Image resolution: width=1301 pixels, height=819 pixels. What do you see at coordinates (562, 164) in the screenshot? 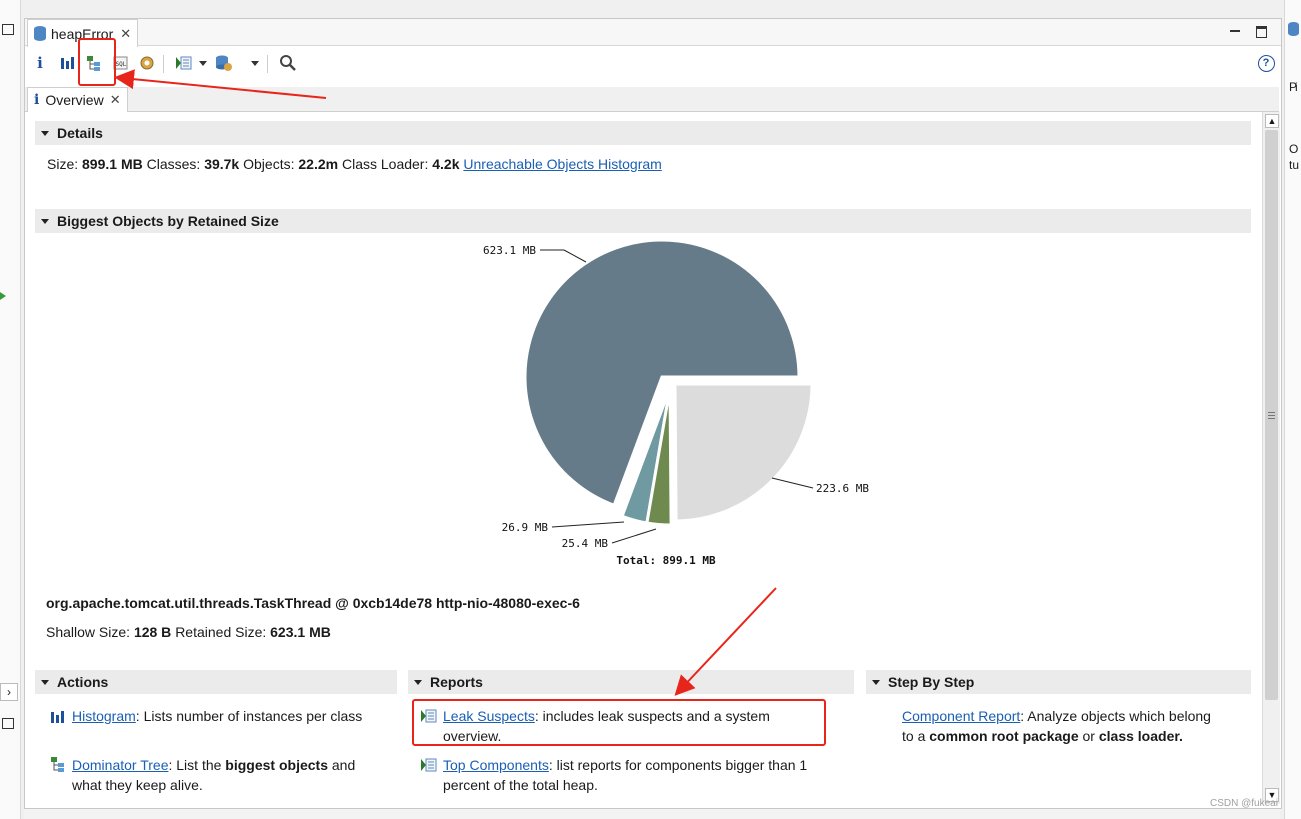
I see `unreachable-histogram-link: Unreachable Objects Histogram` at bounding box center [562, 164].